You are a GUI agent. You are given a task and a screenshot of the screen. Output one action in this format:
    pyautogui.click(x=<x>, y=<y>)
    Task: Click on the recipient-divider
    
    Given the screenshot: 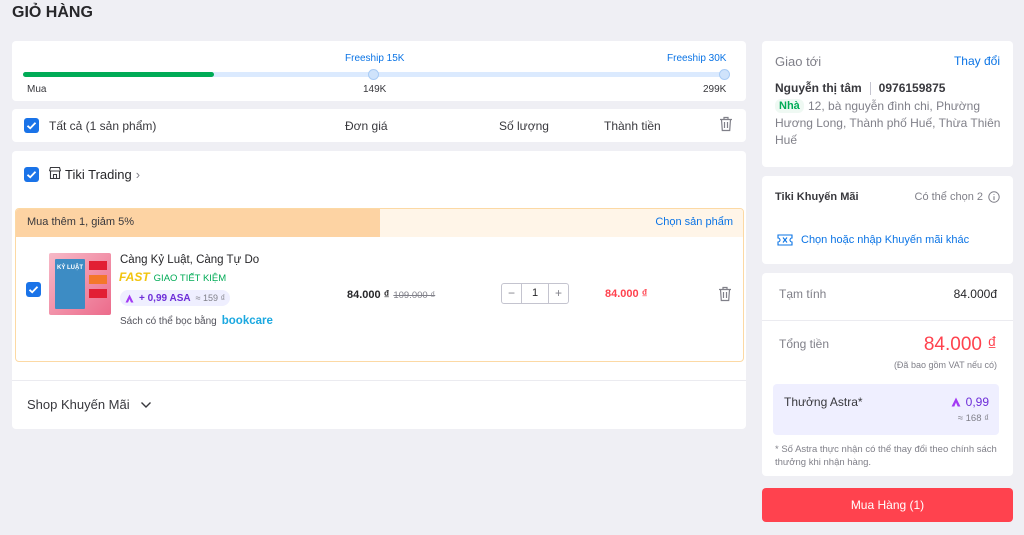 What is the action you would take?
    pyautogui.click(x=870, y=88)
    